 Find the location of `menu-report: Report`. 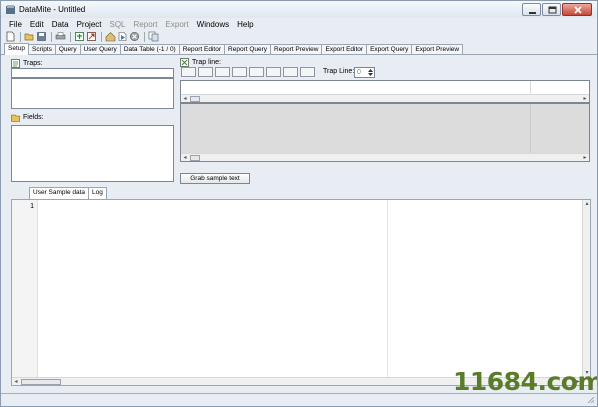

menu-report: Report is located at coordinates (146, 24).